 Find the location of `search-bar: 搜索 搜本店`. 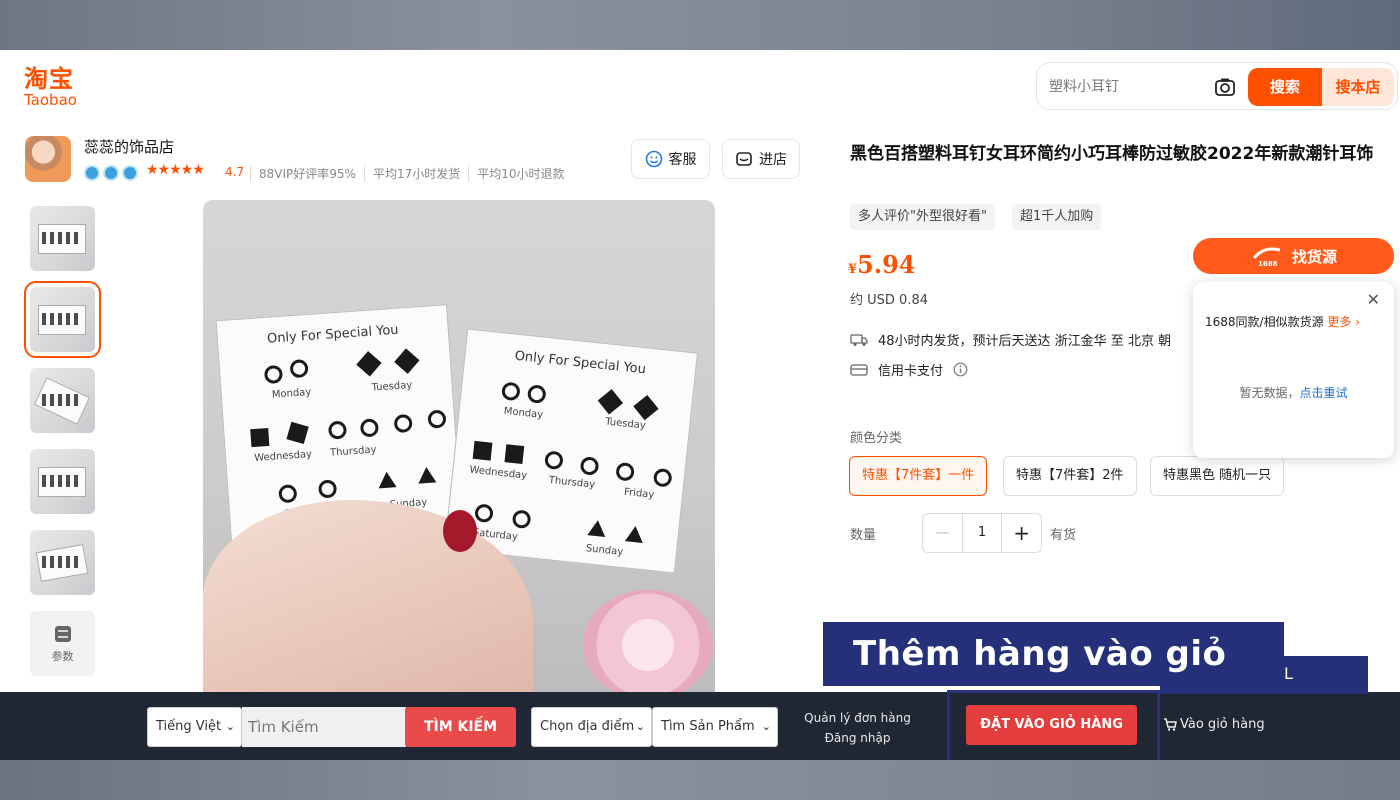

search-bar: 搜索 搜本店 is located at coordinates (1217, 86).